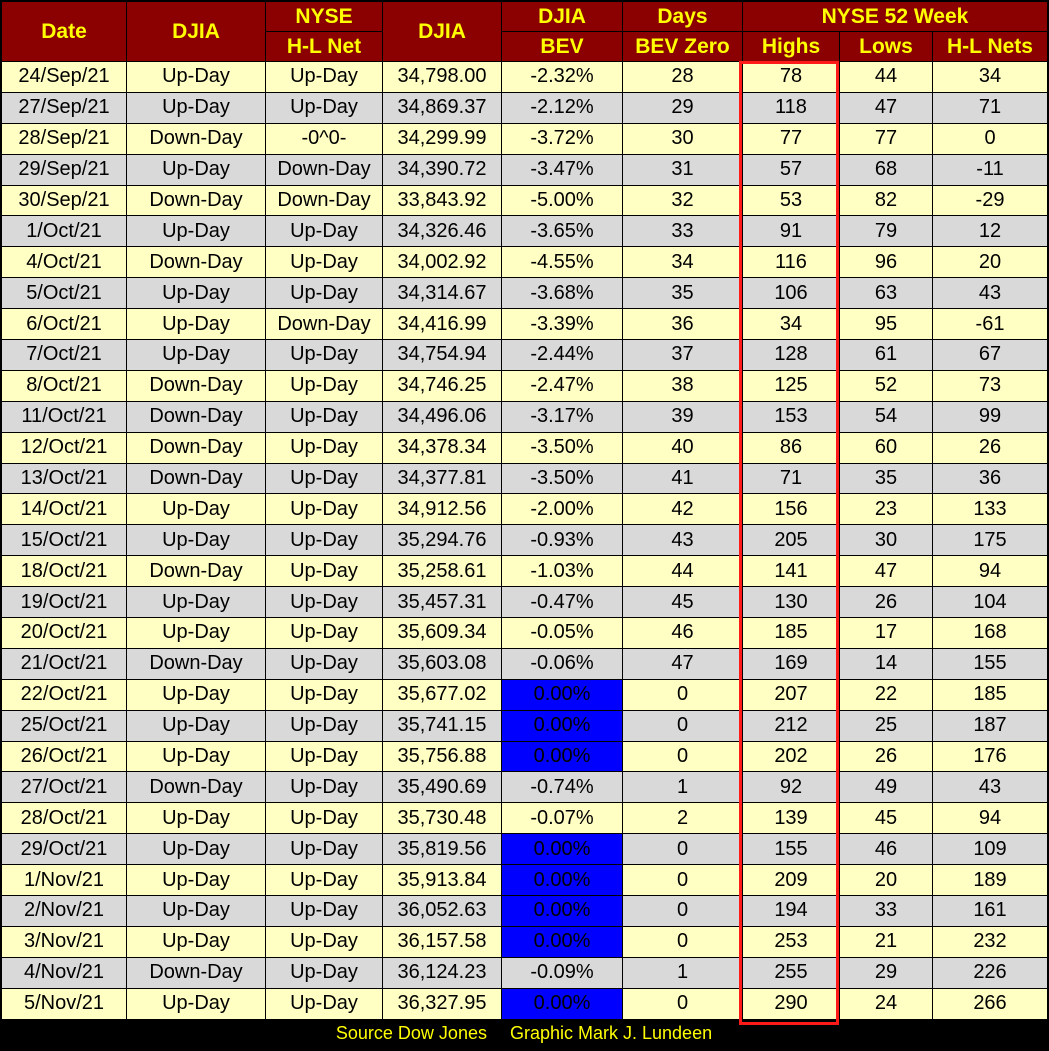 Image resolution: width=1049 pixels, height=1051 pixels. What do you see at coordinates (442, 663) in the screenshot?
I see `cell-djia-close: 35,603.08` at bounding box center [442, 663].